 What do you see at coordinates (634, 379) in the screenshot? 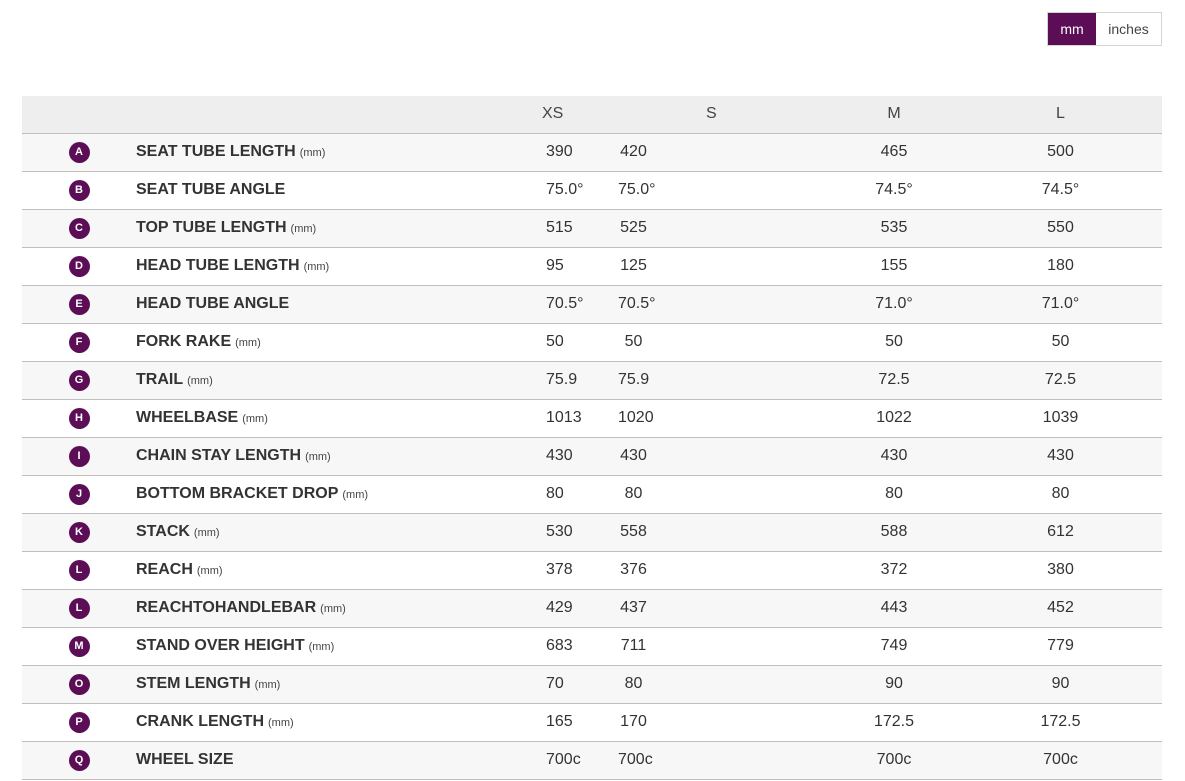
I see `value-cell-s: 75.9` at bounding box center [634, 379].